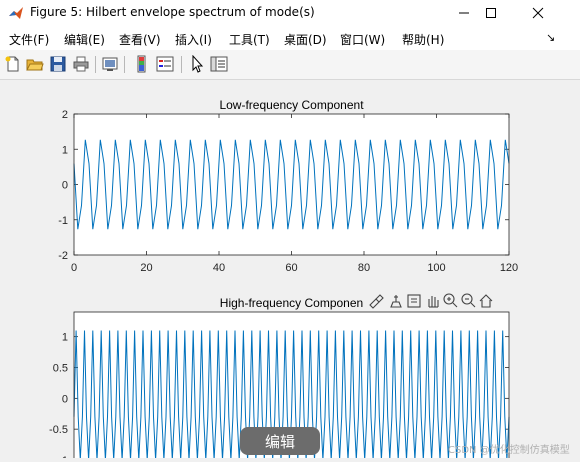 The image size is (580, 462). I want to click on axes-toolbar, so click(431, 301).